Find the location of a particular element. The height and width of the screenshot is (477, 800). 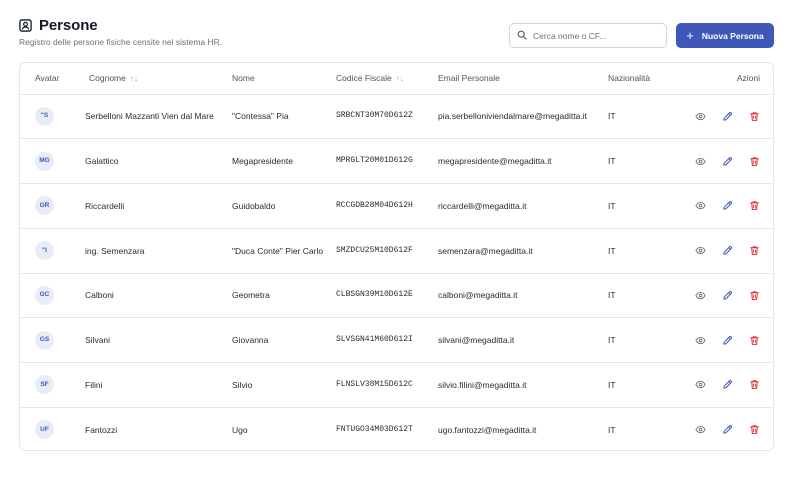

cell-email: riccardelli@megaditta.it is located at coordinates (482, 205).